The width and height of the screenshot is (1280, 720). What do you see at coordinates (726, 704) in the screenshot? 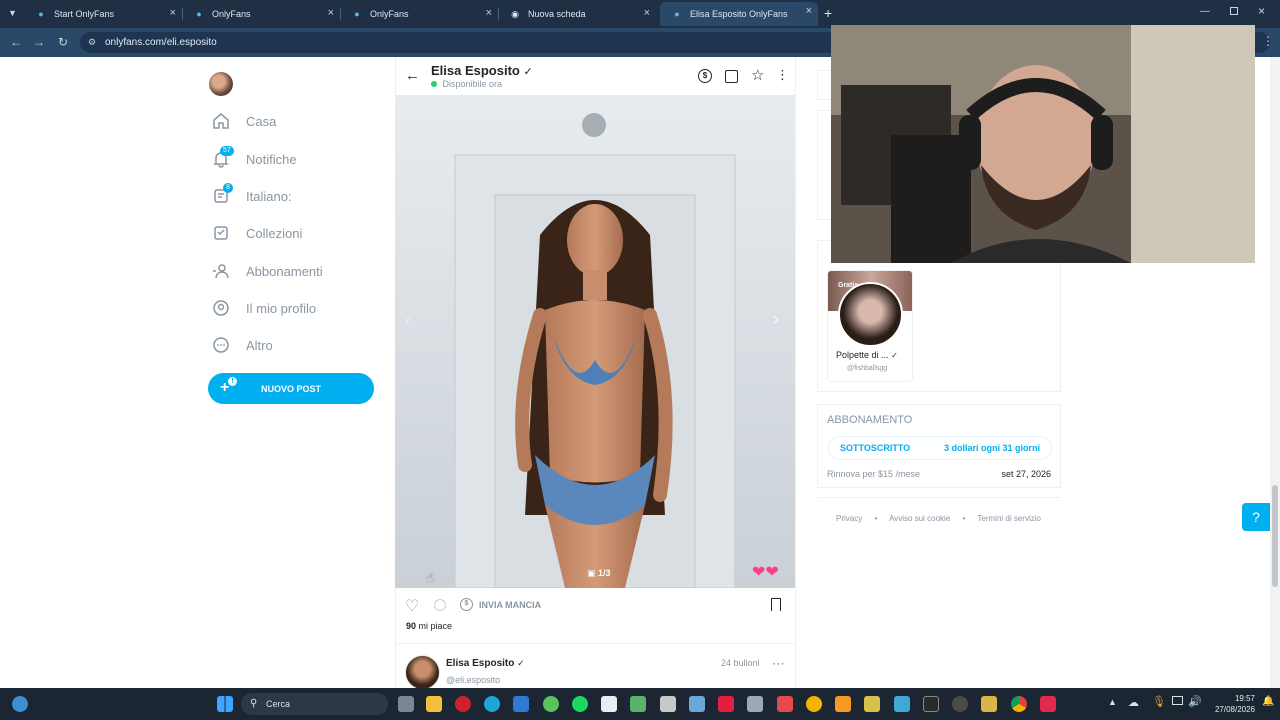
I see `app-red-icon` at bounding box center [726, 704].